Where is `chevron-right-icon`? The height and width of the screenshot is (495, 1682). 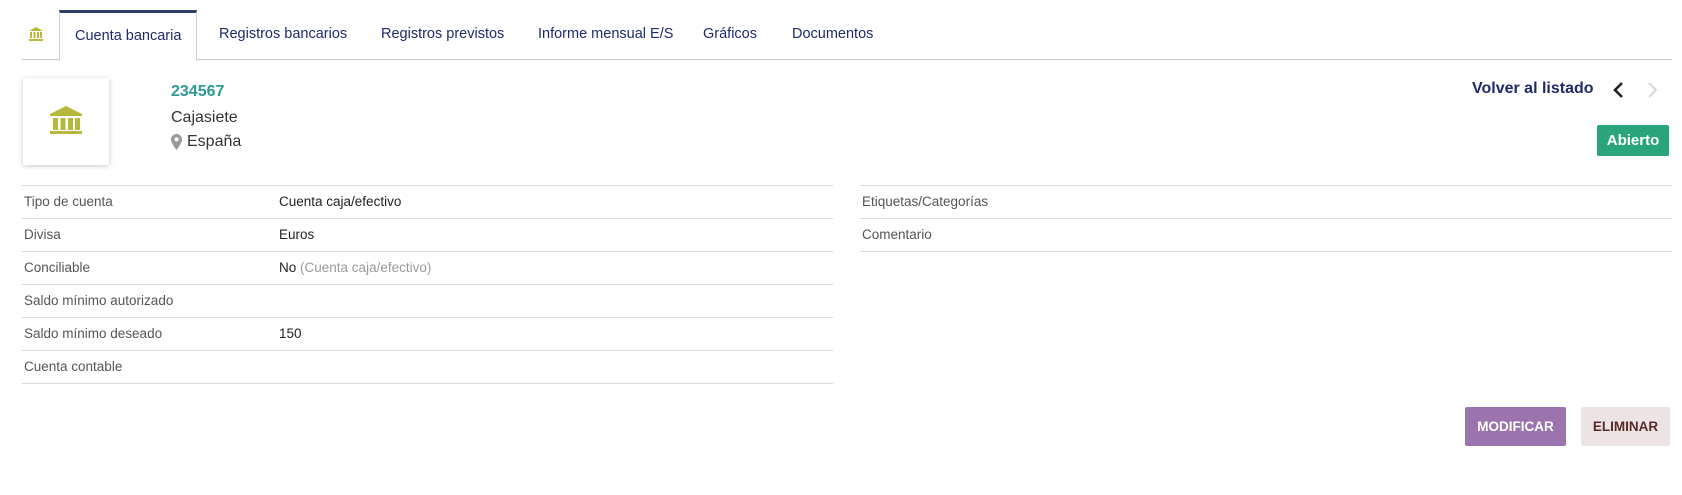
chevron-right-icon is located at coordinates (1652, 90).